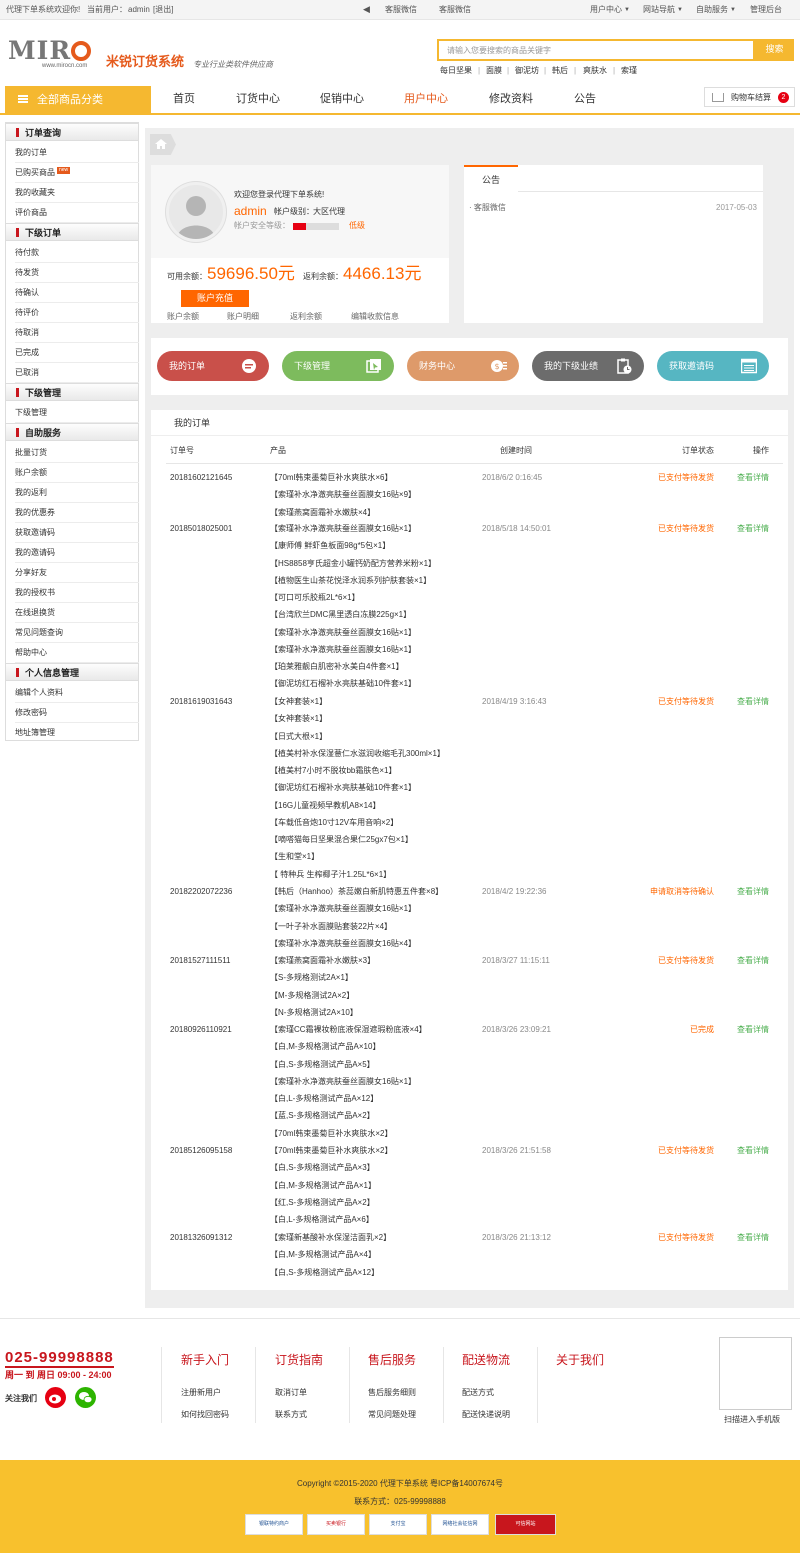 This screenshot has width=800, height=1553. What do you see at coordinates (455, 10) in the screenshot?
I see `wechat-link-2: 客服微信` at bounding box center [455, 10].